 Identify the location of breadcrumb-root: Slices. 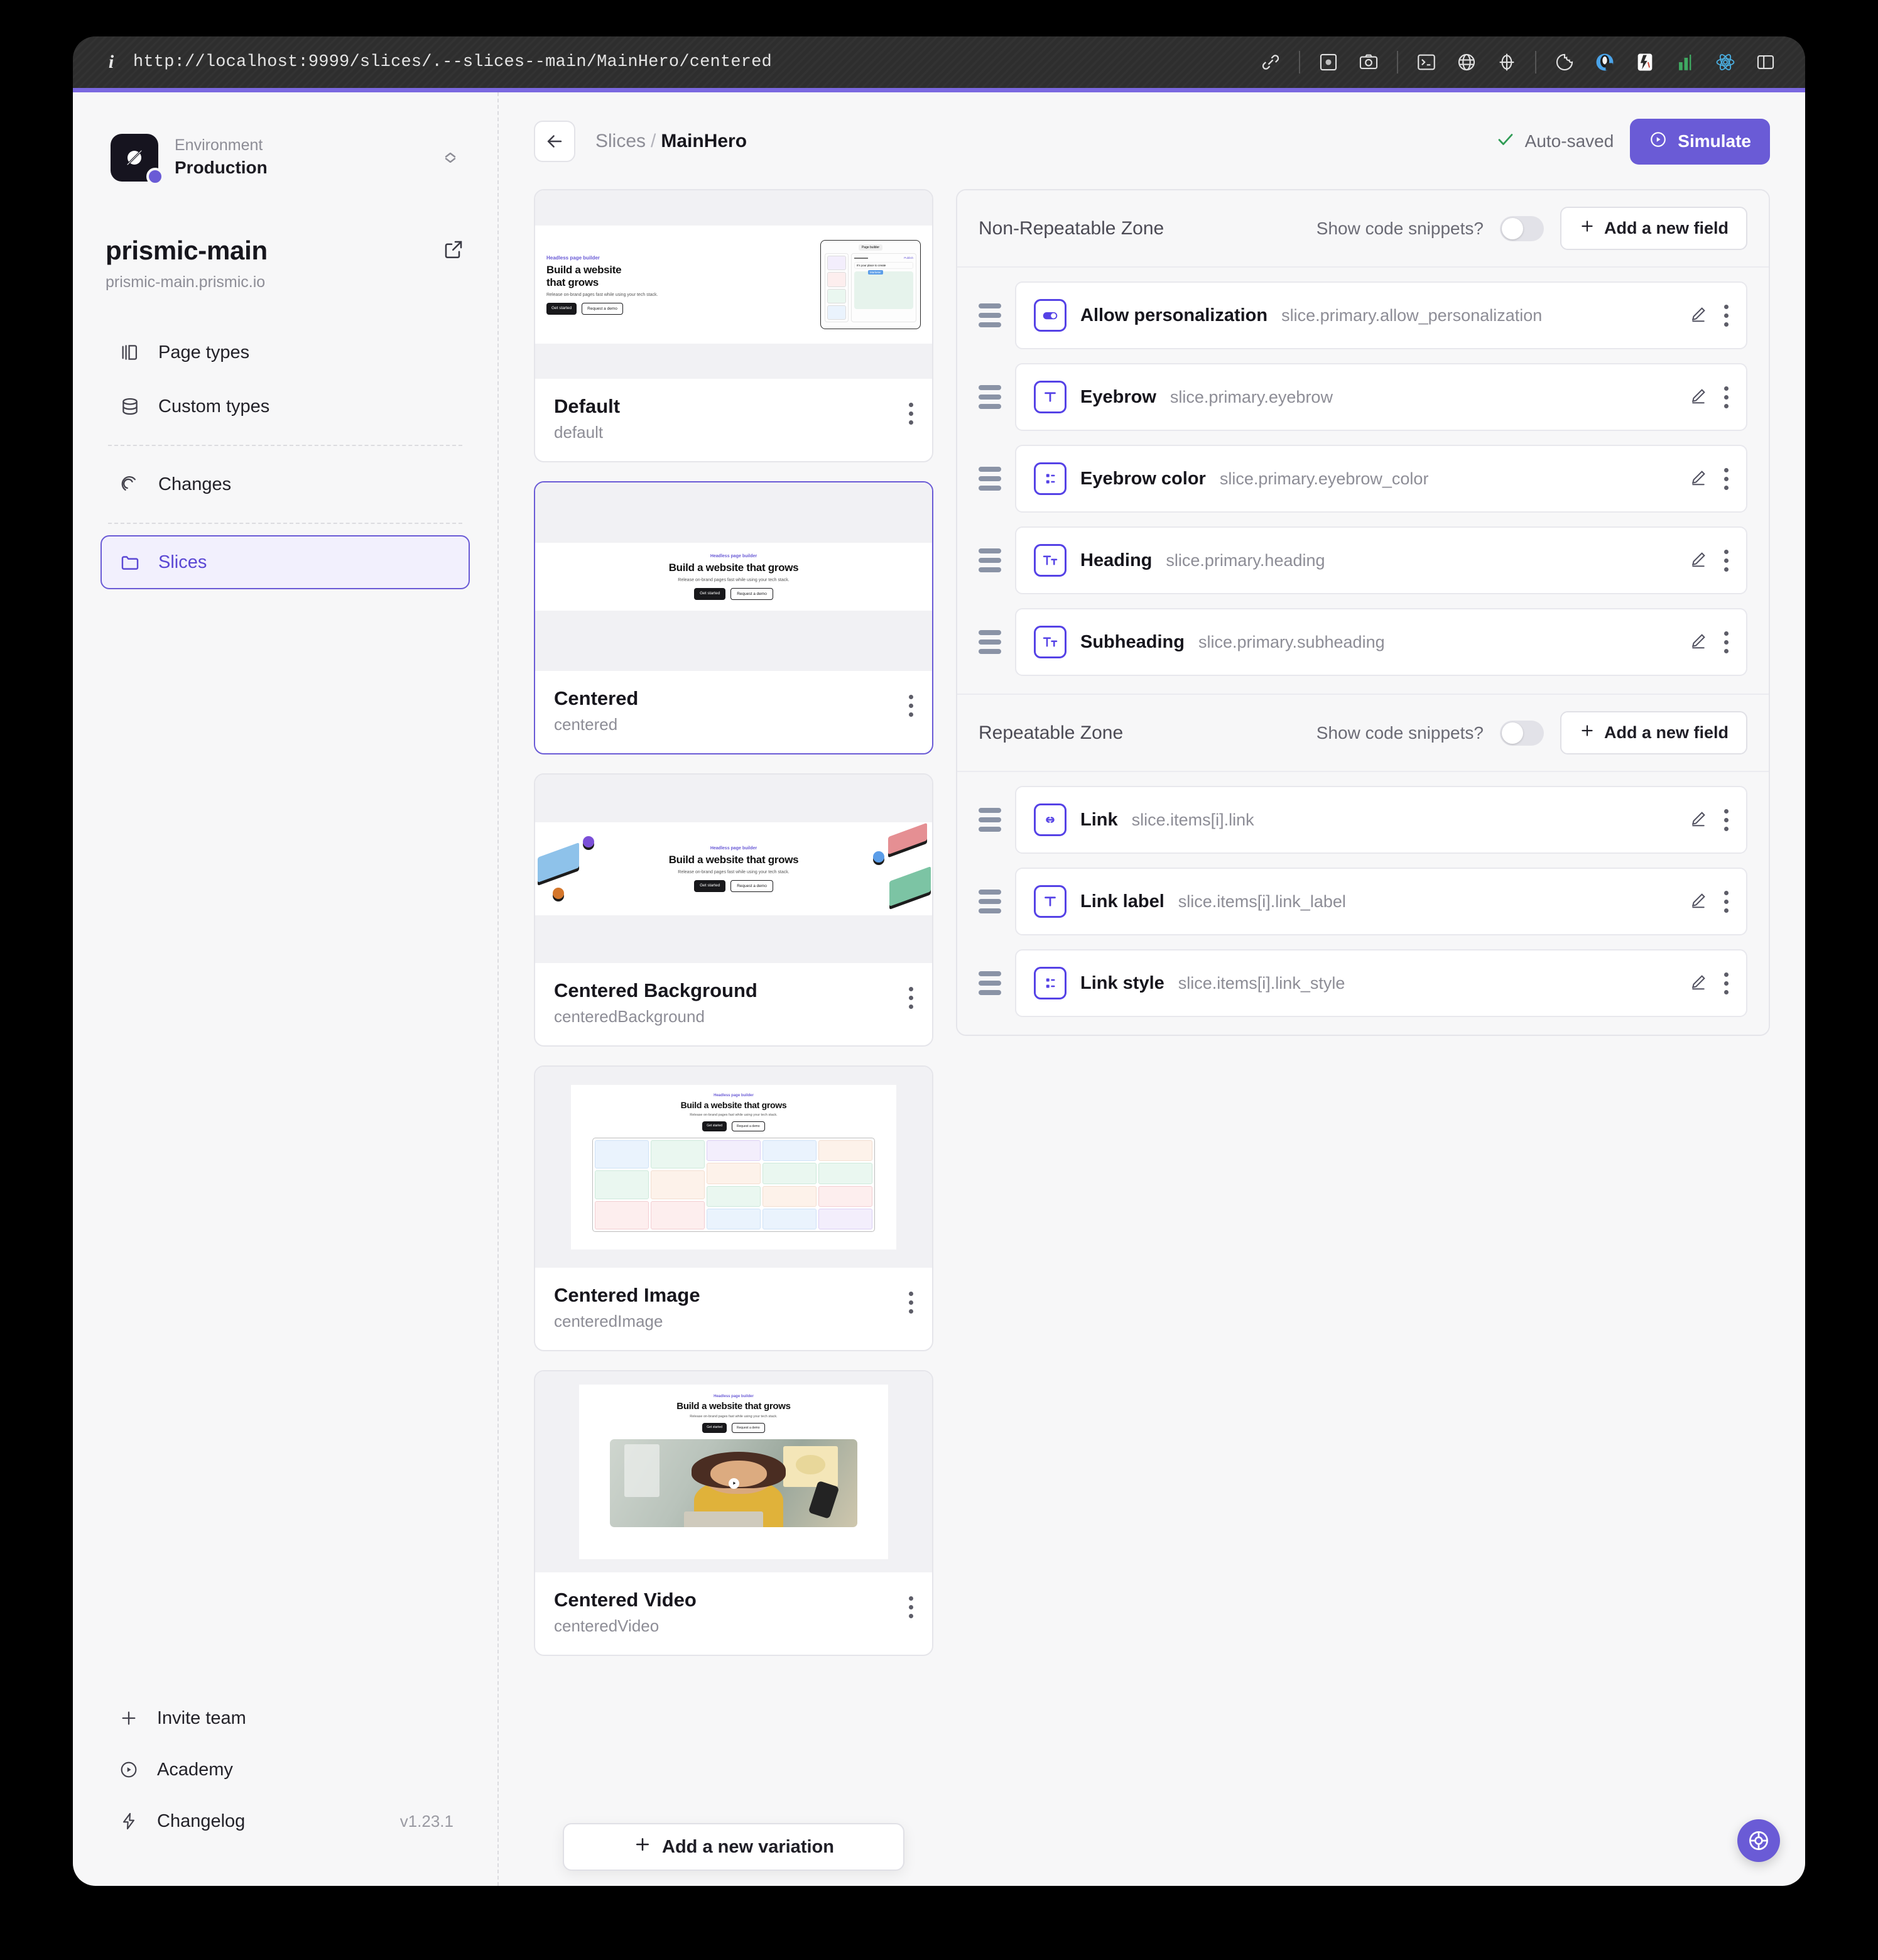
(620, 141).